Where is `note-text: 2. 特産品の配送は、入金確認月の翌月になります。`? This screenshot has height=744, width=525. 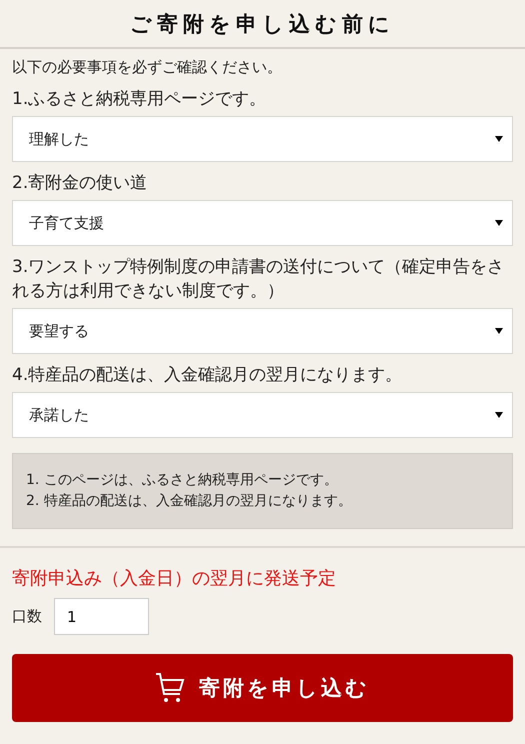
note-text: 2. 特産品の配送は、入金確認月の翌月になります。 is located at coordinates (189, 501).